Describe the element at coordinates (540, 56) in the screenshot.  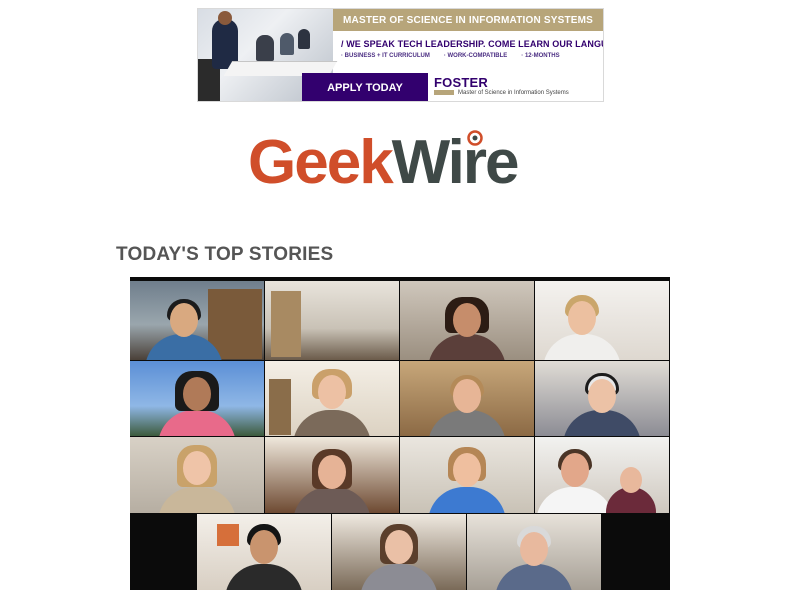
I see `ad-bullet: · 12-MONTHS` at that location.